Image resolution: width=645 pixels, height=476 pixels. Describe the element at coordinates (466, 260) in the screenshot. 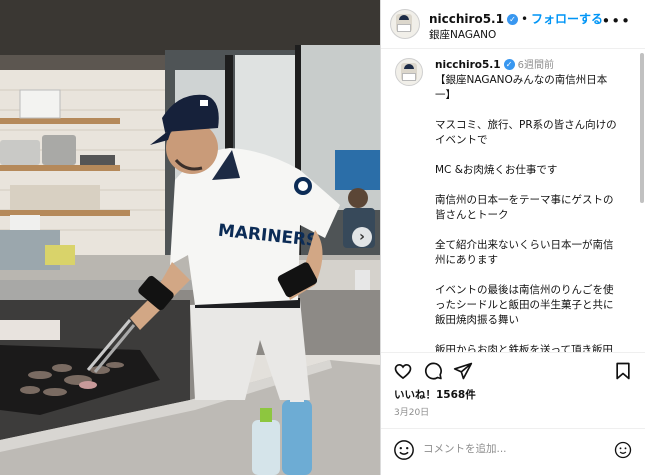

I see `caption-line: 州にあります` at that location.